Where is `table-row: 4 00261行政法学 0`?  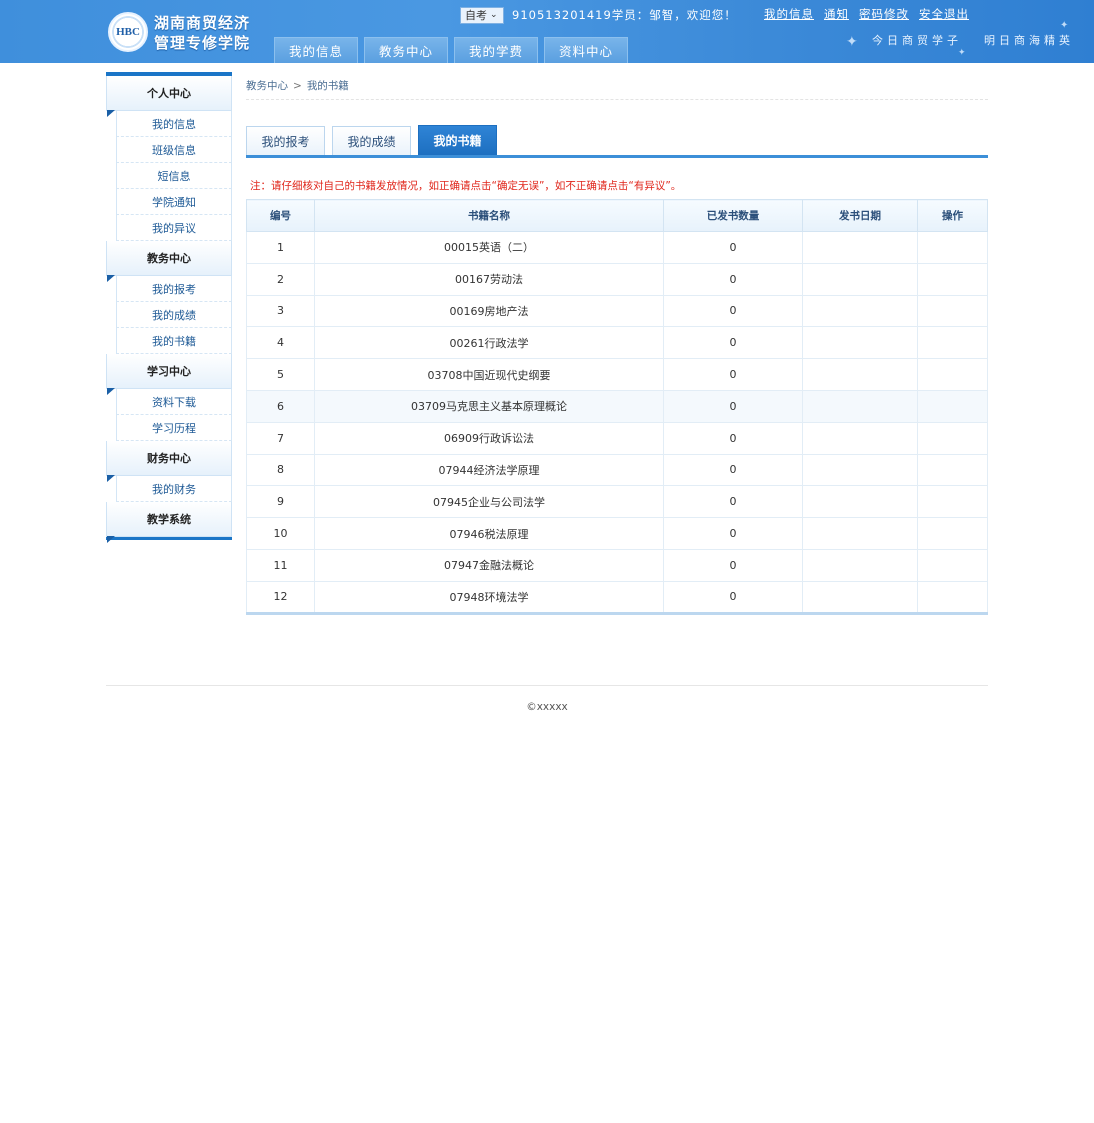 table-row: 4 00261行政法学 0 is located at coordinates (617, 343).